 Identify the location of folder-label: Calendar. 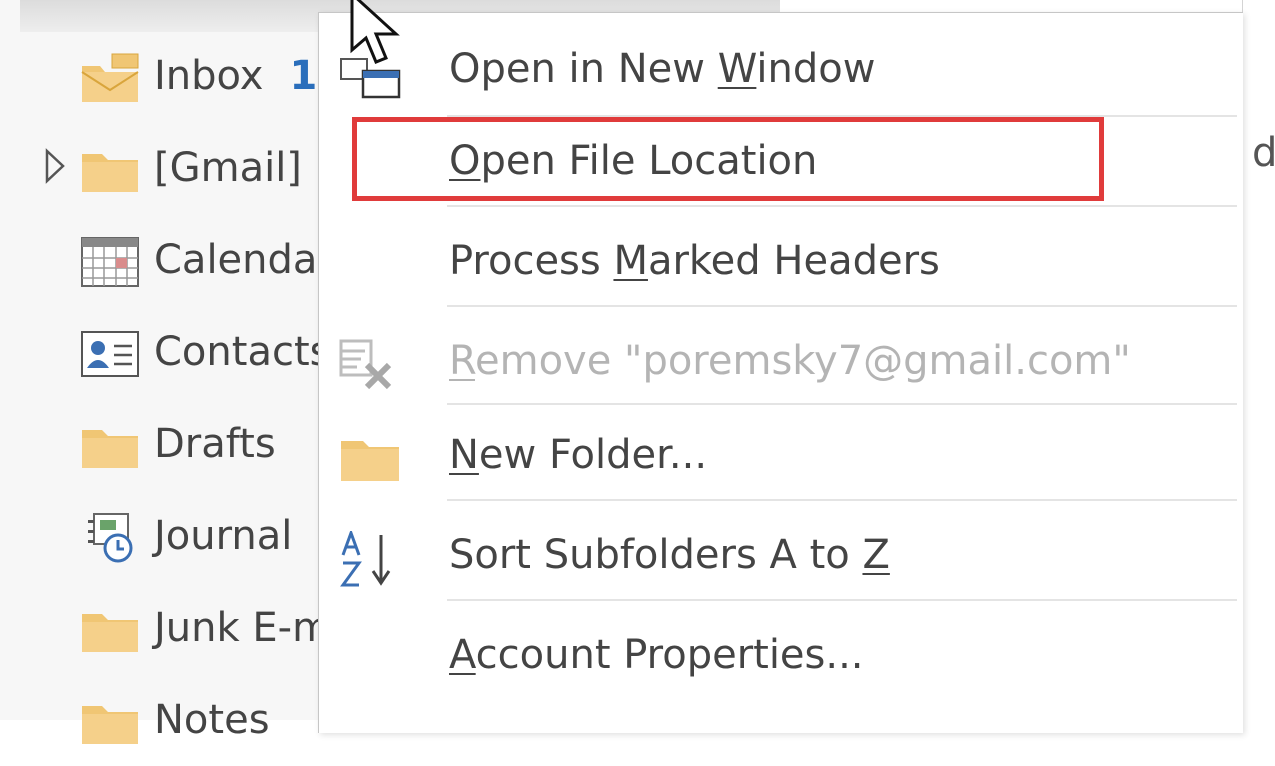
(244, 260).